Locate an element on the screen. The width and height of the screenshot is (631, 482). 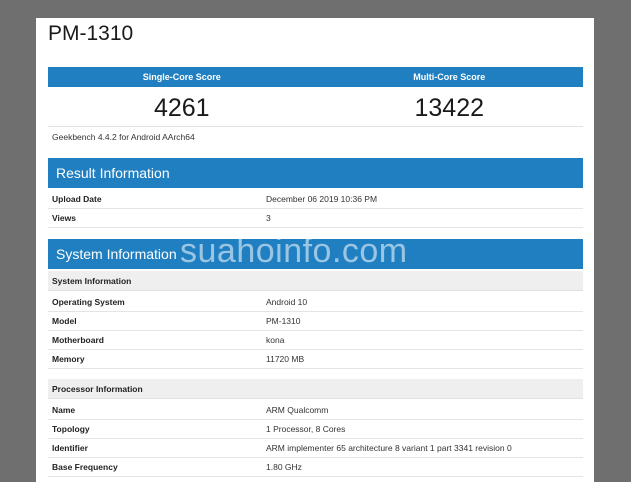
row-value: December 06 2019 10:36 PM is located at coordinates (322, 199).